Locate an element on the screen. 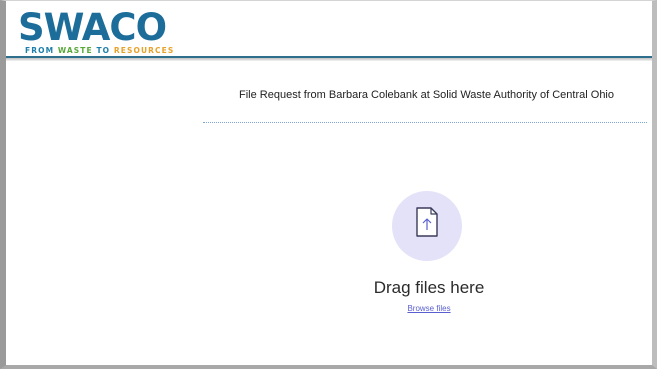 This screenshot has width=657, height=369. swaco-logo: SWACO FROM WASTE TO RESOURCES is located at coordinates (113, 33).